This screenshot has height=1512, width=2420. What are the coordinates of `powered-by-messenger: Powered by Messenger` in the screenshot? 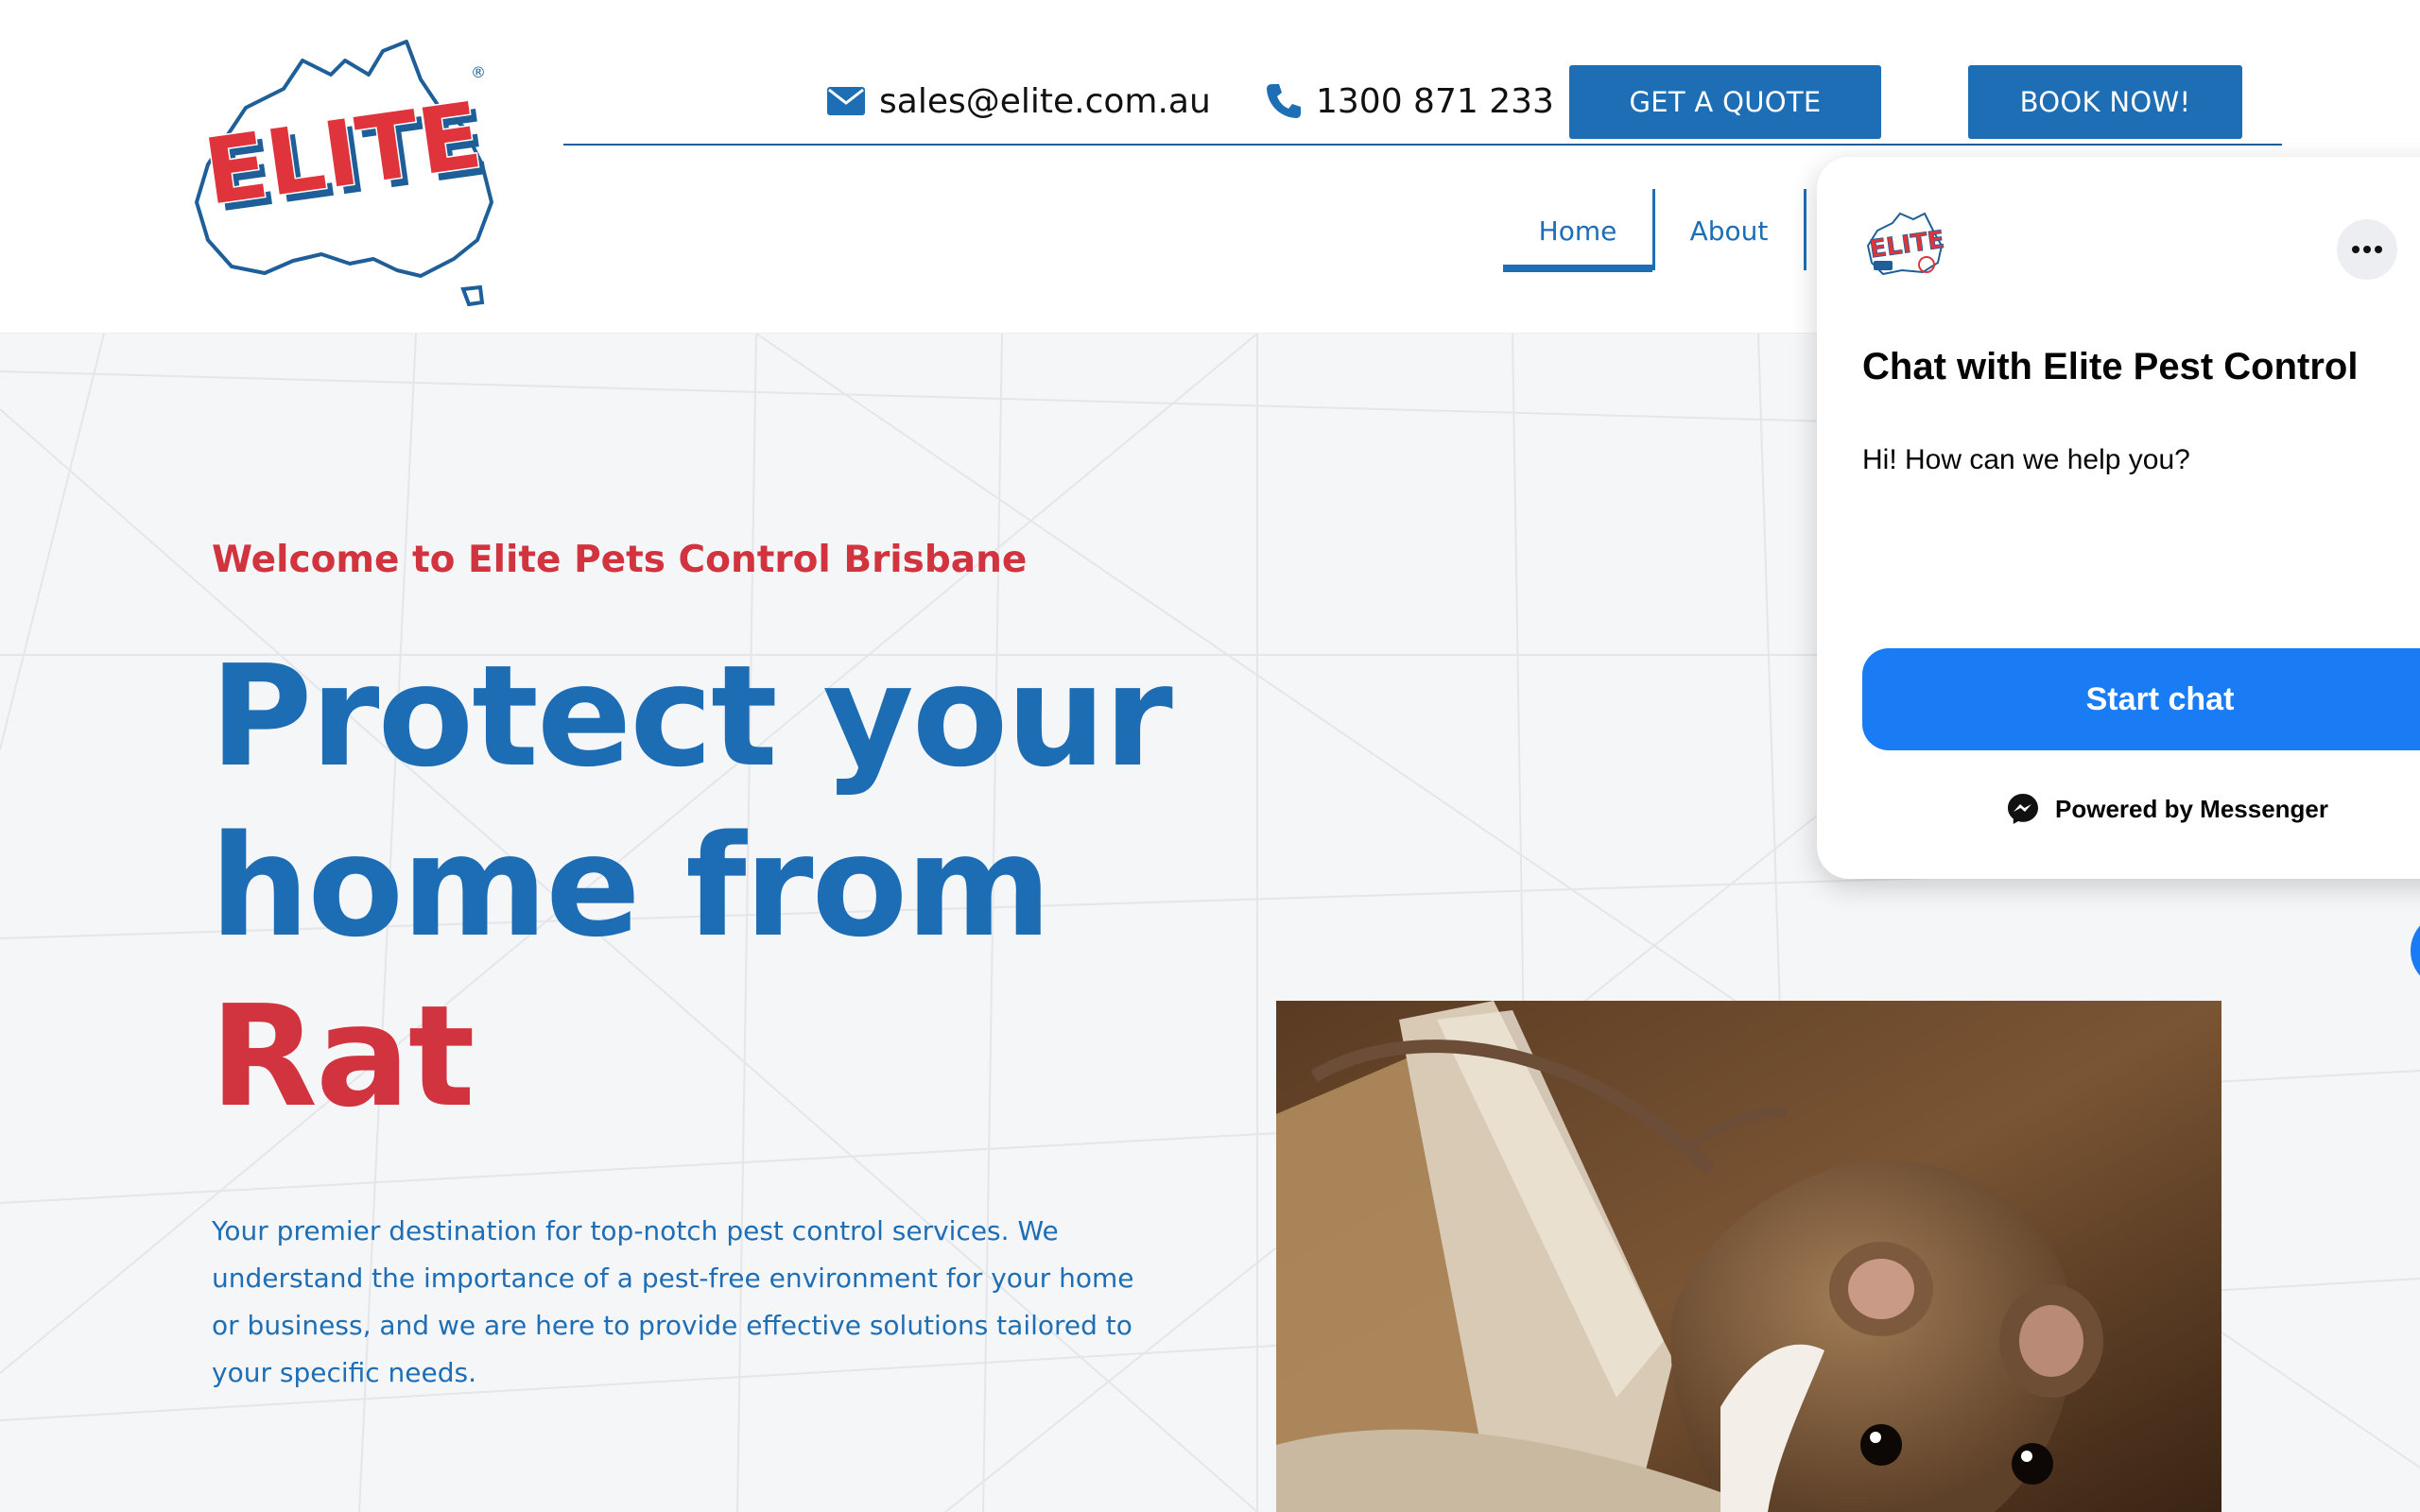 It's located at (2167, 809).